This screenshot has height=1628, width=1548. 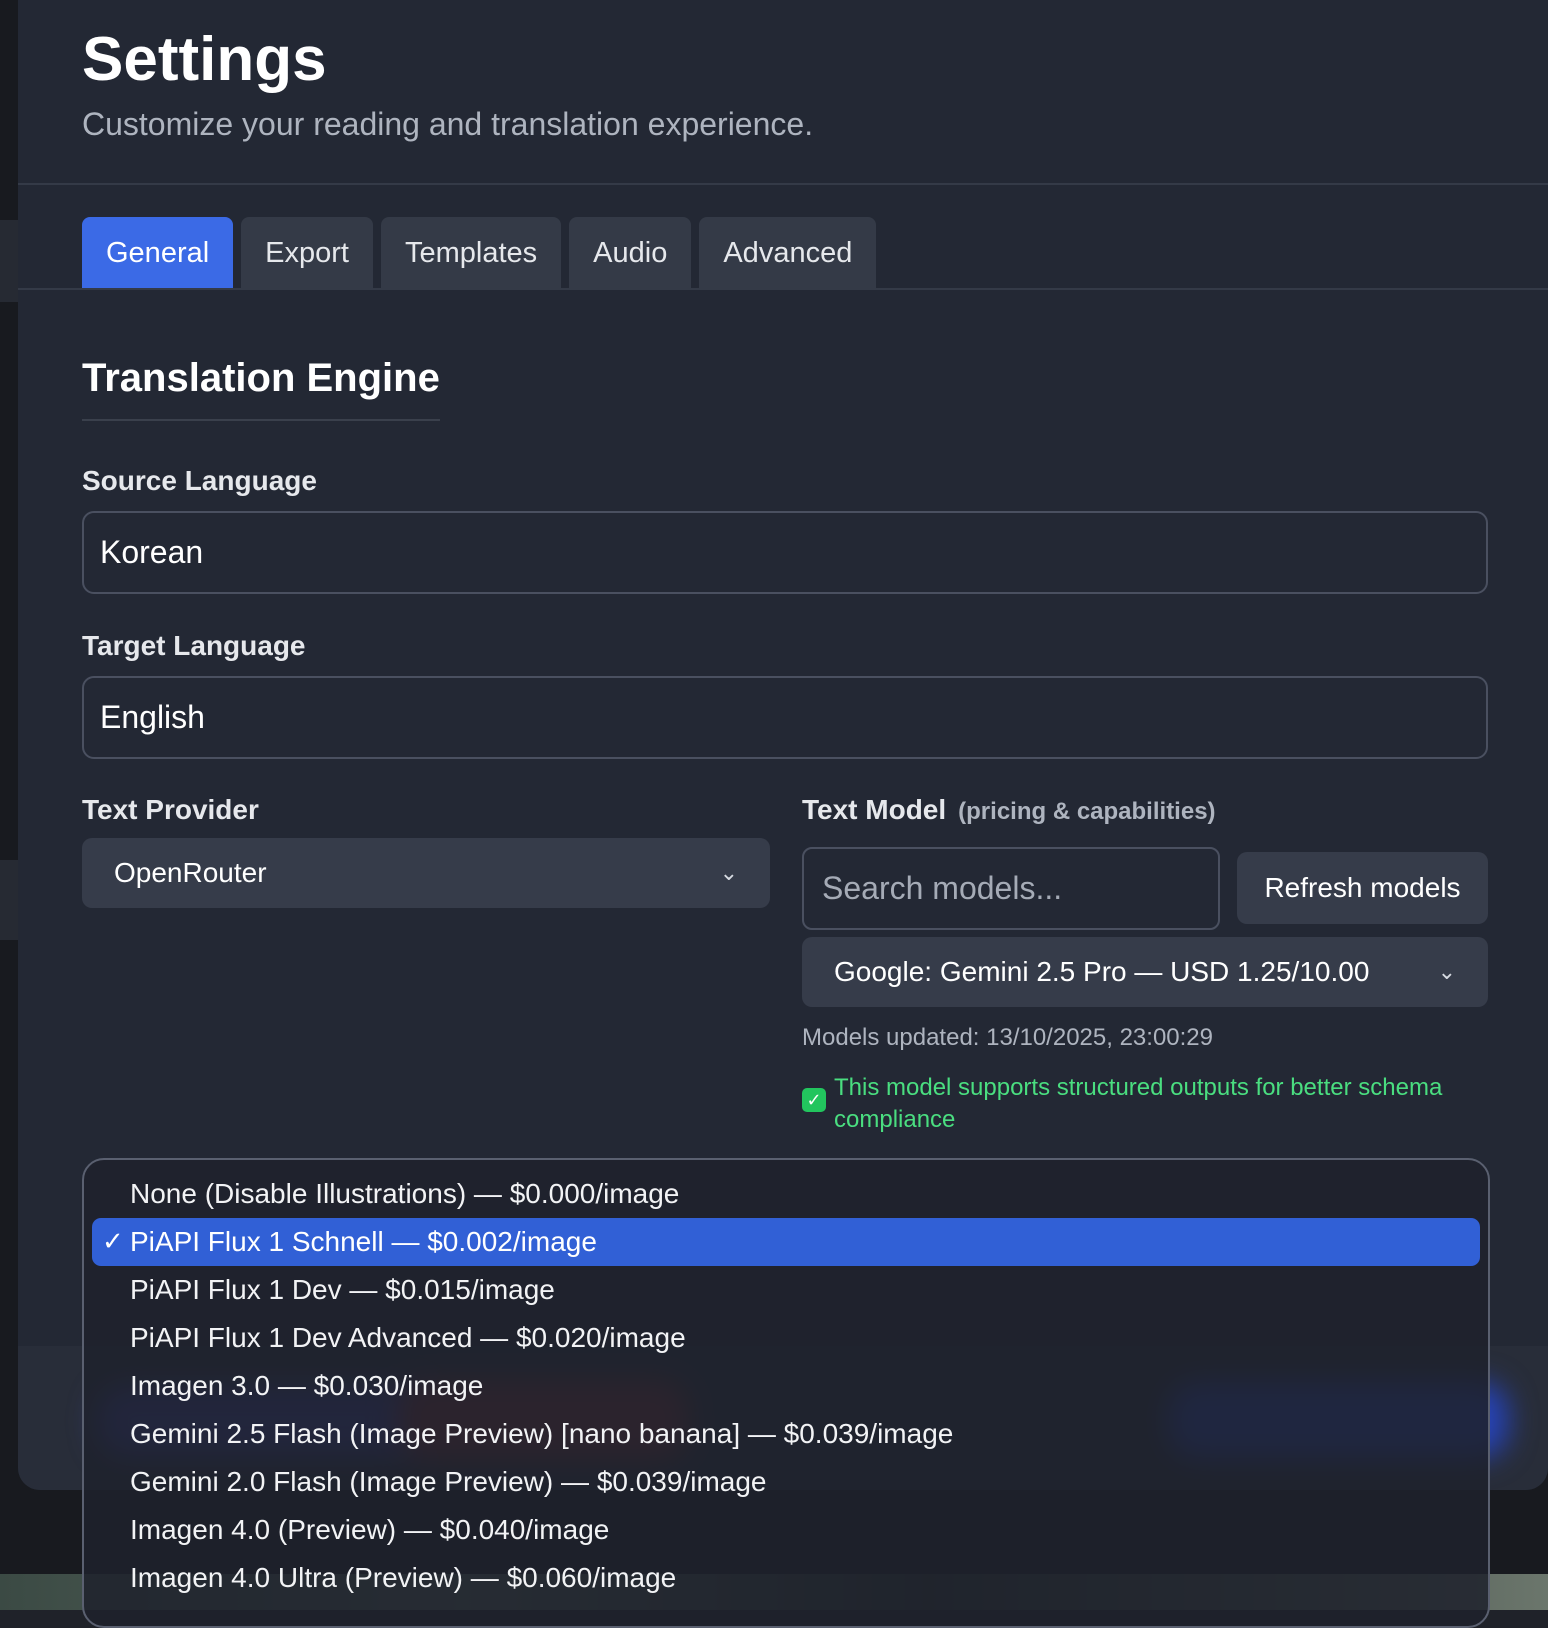 What do you see at coordinates (874, 809) in the screenshot?
I see `text-model-label-text: Text Model` at bounding box center [874, 809].